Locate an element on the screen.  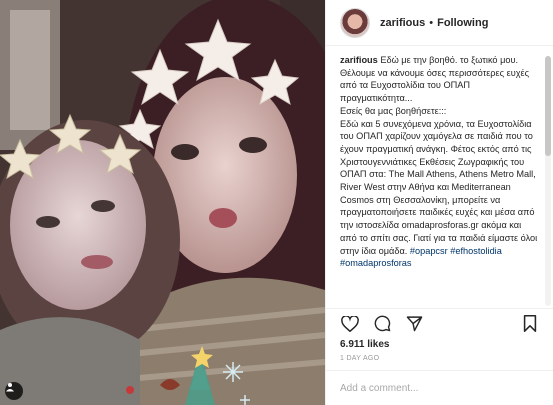
bookmark-icon is located at coordinates (530, 324).